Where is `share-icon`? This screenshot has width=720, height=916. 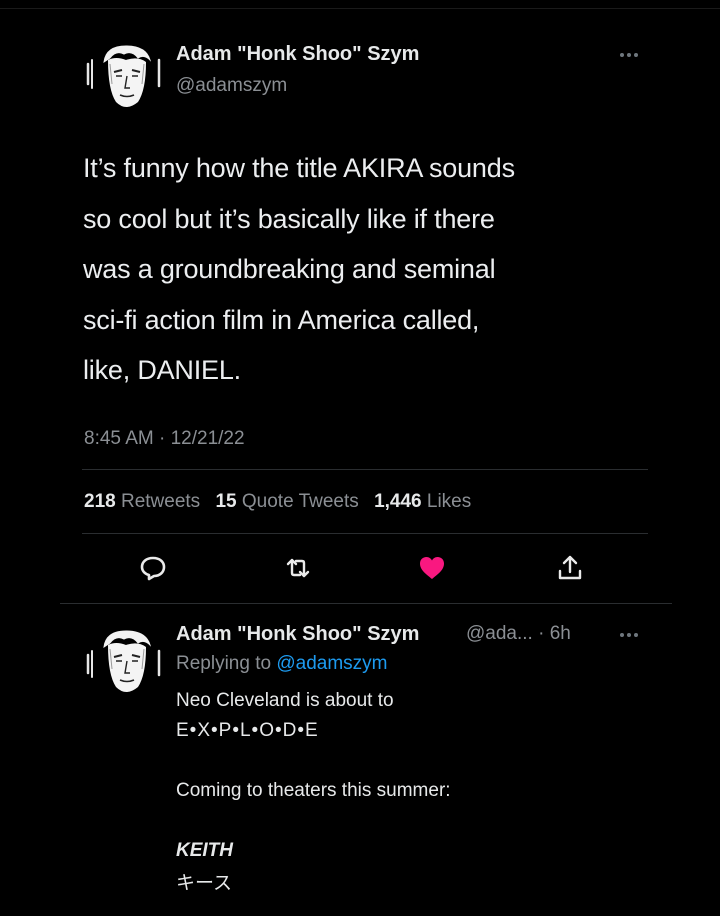 share-icon is located at coordinates (570, 567).